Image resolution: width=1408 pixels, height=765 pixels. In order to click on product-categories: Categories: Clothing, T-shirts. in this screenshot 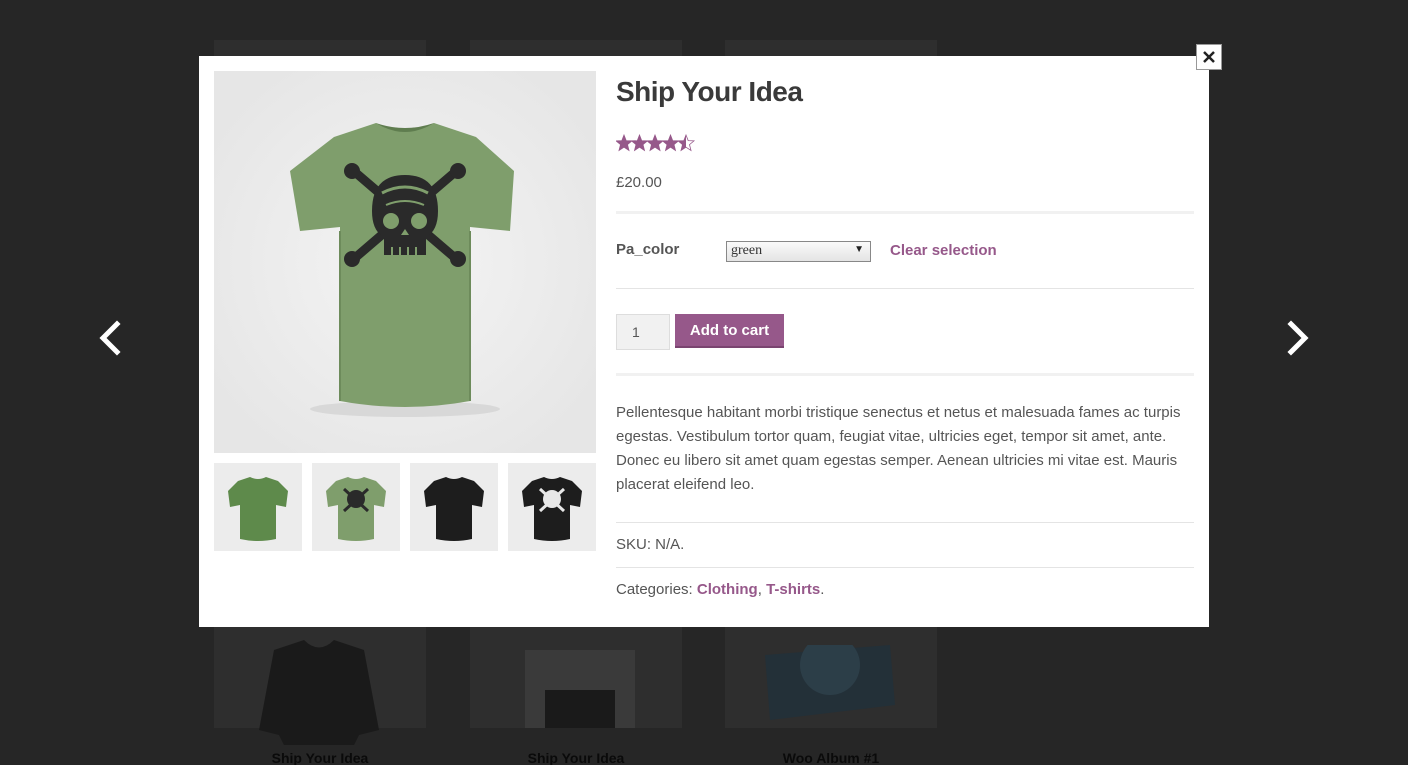, I will do `click(720, 589)`.